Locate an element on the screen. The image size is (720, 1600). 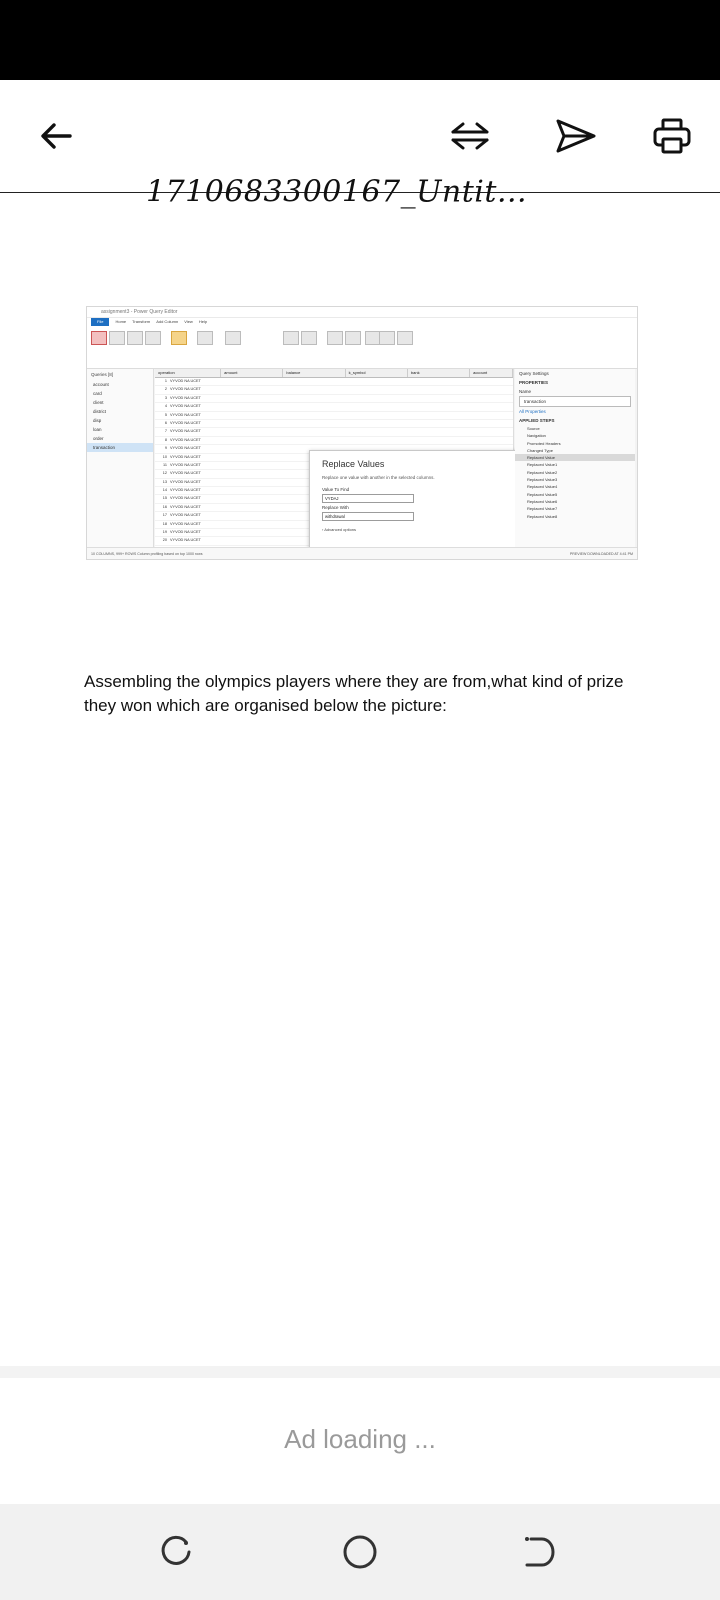
recent-sources-icon is located at coordinates (135, 338).